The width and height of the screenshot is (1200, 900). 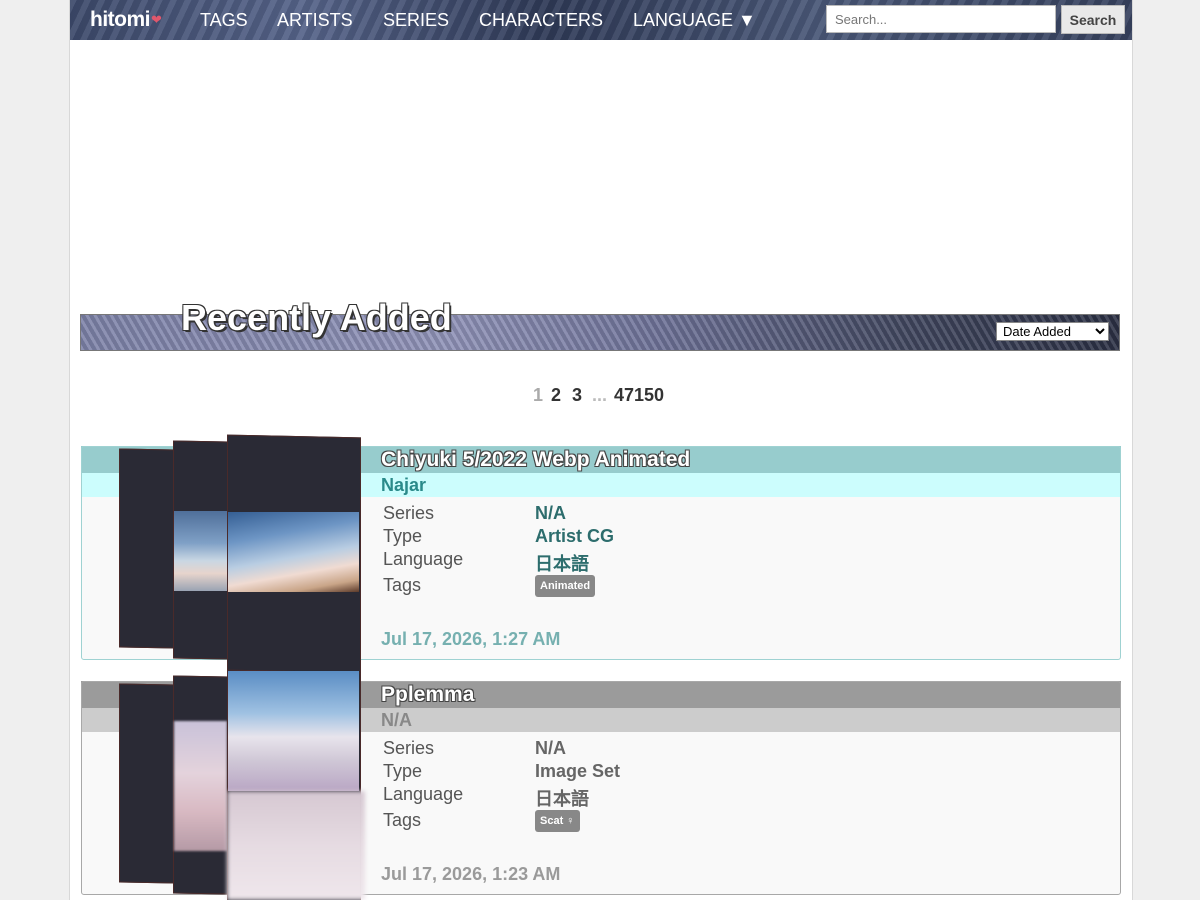 What do you see at coordinates (556, 395) in the screenshot?
I see `page-link-2: 2` at bounding box center [556, 395].